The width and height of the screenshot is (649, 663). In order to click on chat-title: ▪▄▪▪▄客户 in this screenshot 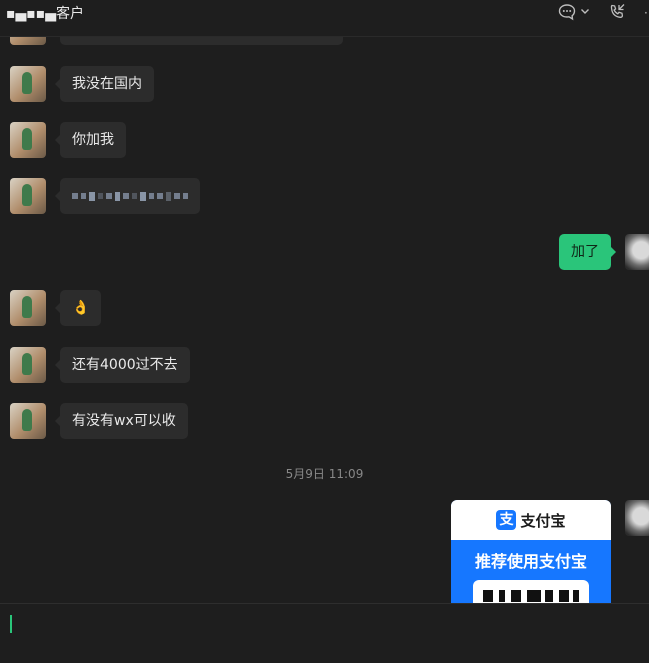, I will do `click(45, 14)`.